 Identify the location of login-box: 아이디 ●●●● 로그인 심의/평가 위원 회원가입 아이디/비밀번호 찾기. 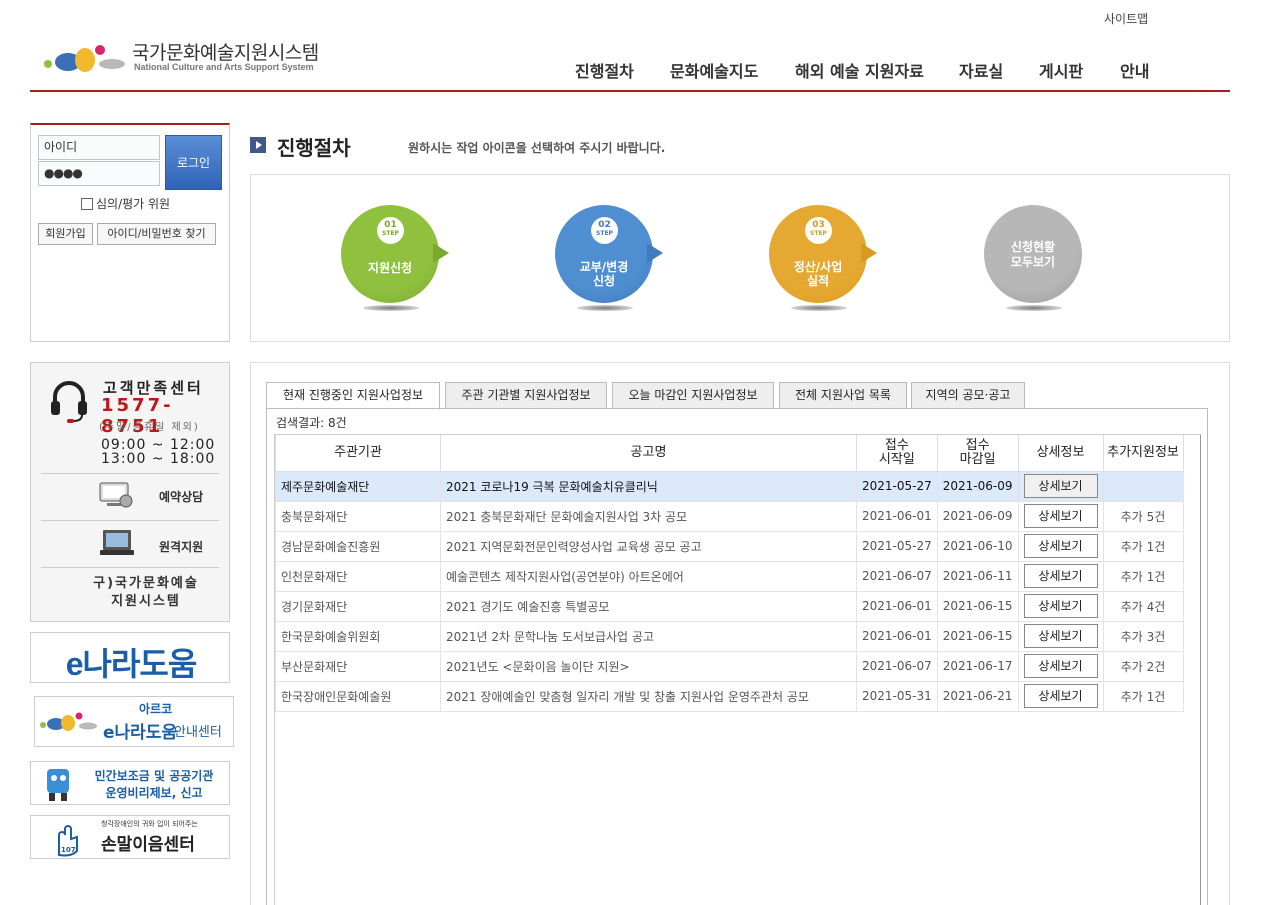
(130, 232).